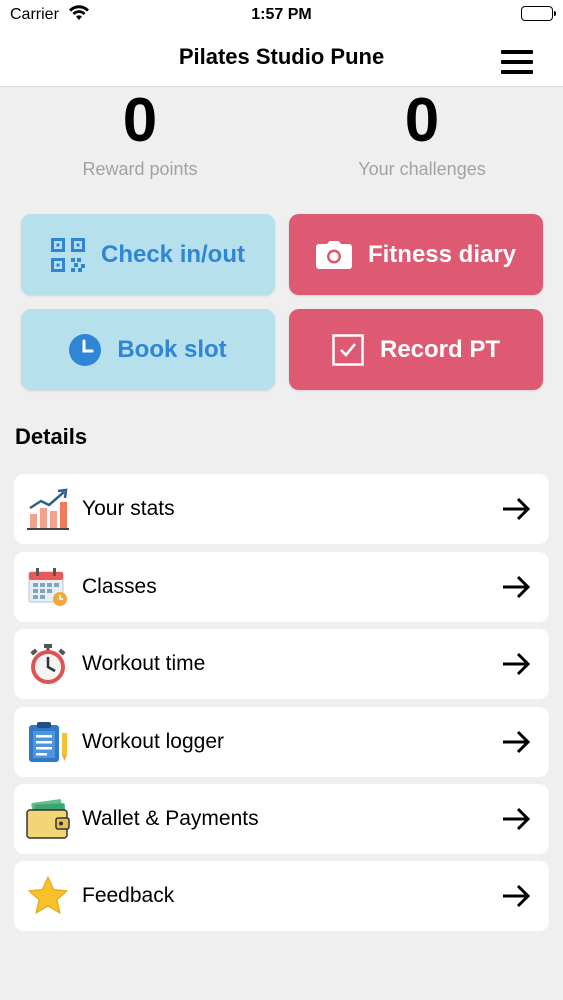 This screenshot has width=563, height=1000. What do you see at coordinates (281, 587) in the screenshot?
I see `list-item-classes: Classes` at bounding box center [281, 587].